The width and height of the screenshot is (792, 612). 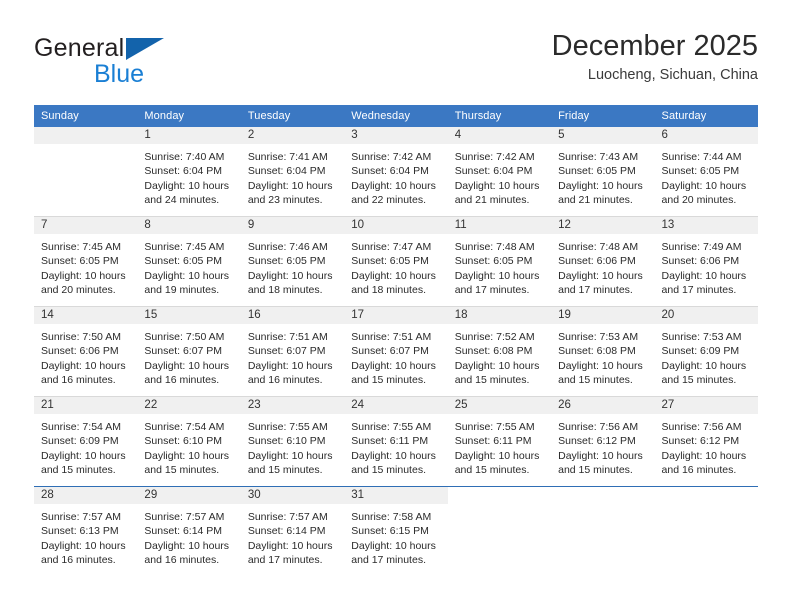 I want to click on day-number: 9, so click(x=292, y=225).